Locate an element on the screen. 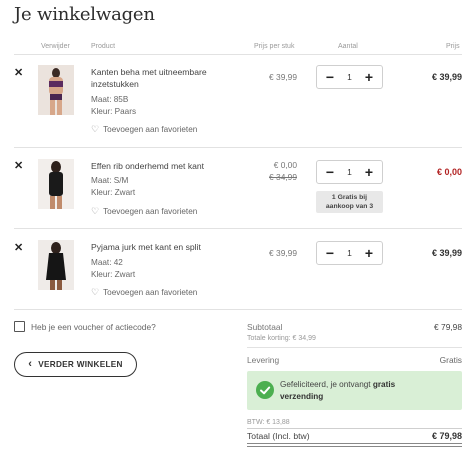  continue-shopping-button: ‹ VERDER WINKELEN is located at coordinates (75, 364).